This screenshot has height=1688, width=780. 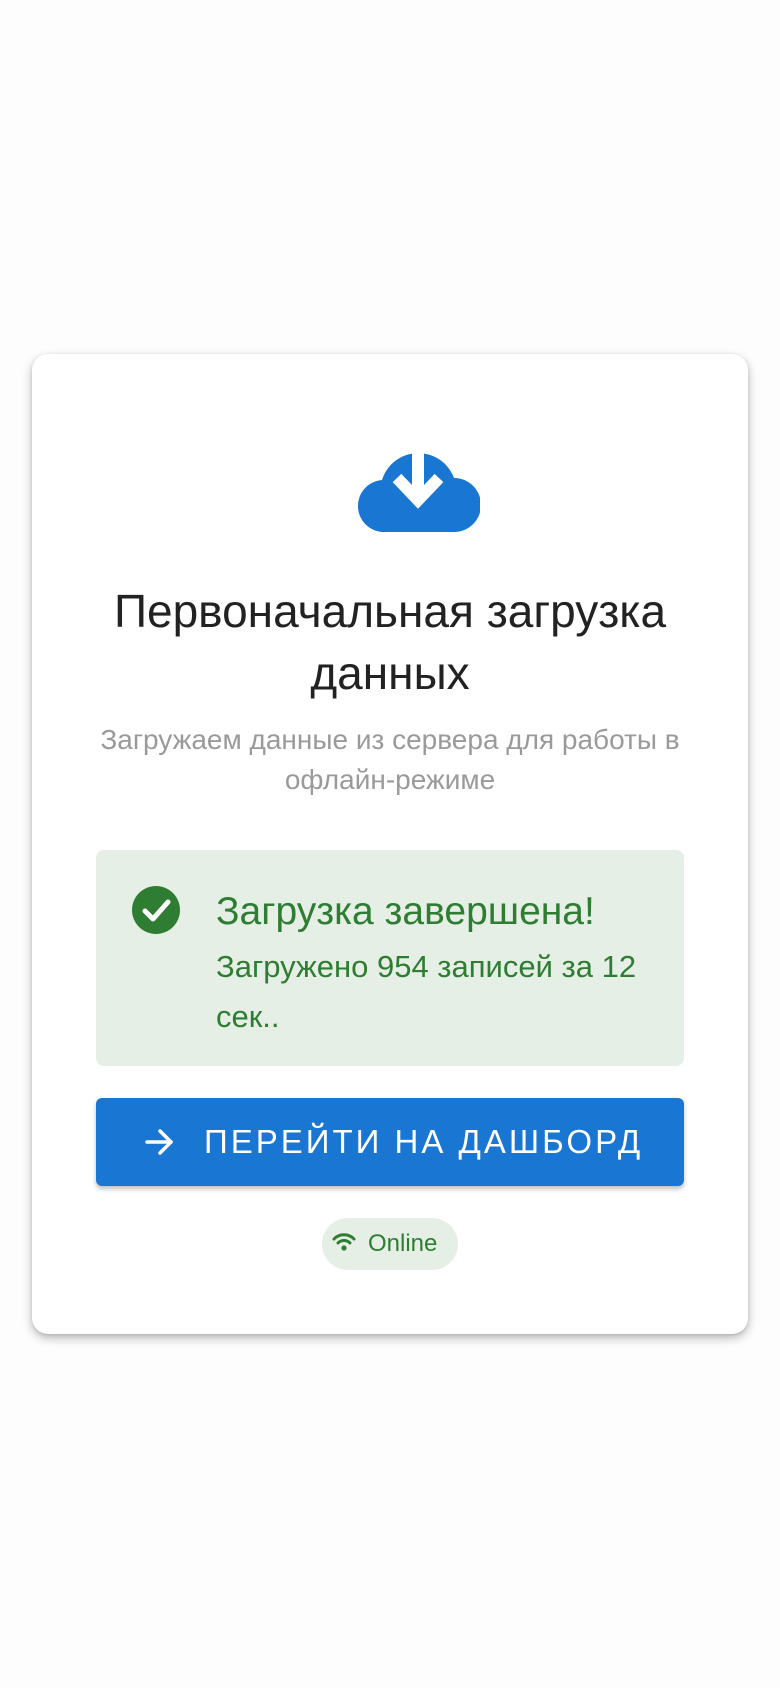 What do you see at coordinates (403, 1243) in the screenshot?
I see `connection-status-label: Online` at bounding box center [403, 1243].